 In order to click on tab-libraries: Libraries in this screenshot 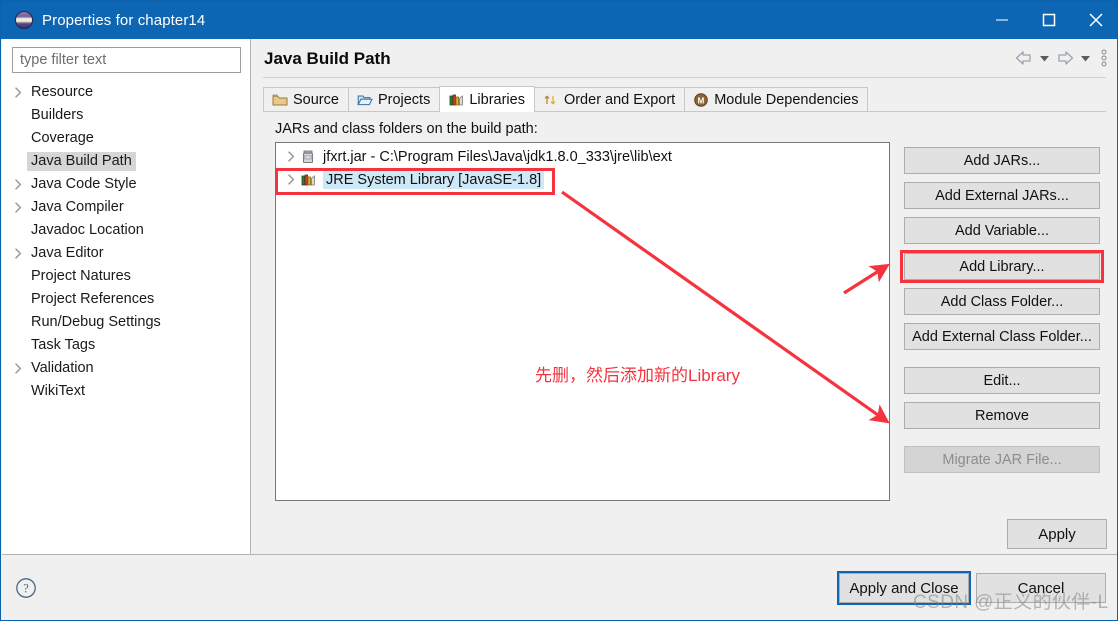, I will do `click(487, 99)`.